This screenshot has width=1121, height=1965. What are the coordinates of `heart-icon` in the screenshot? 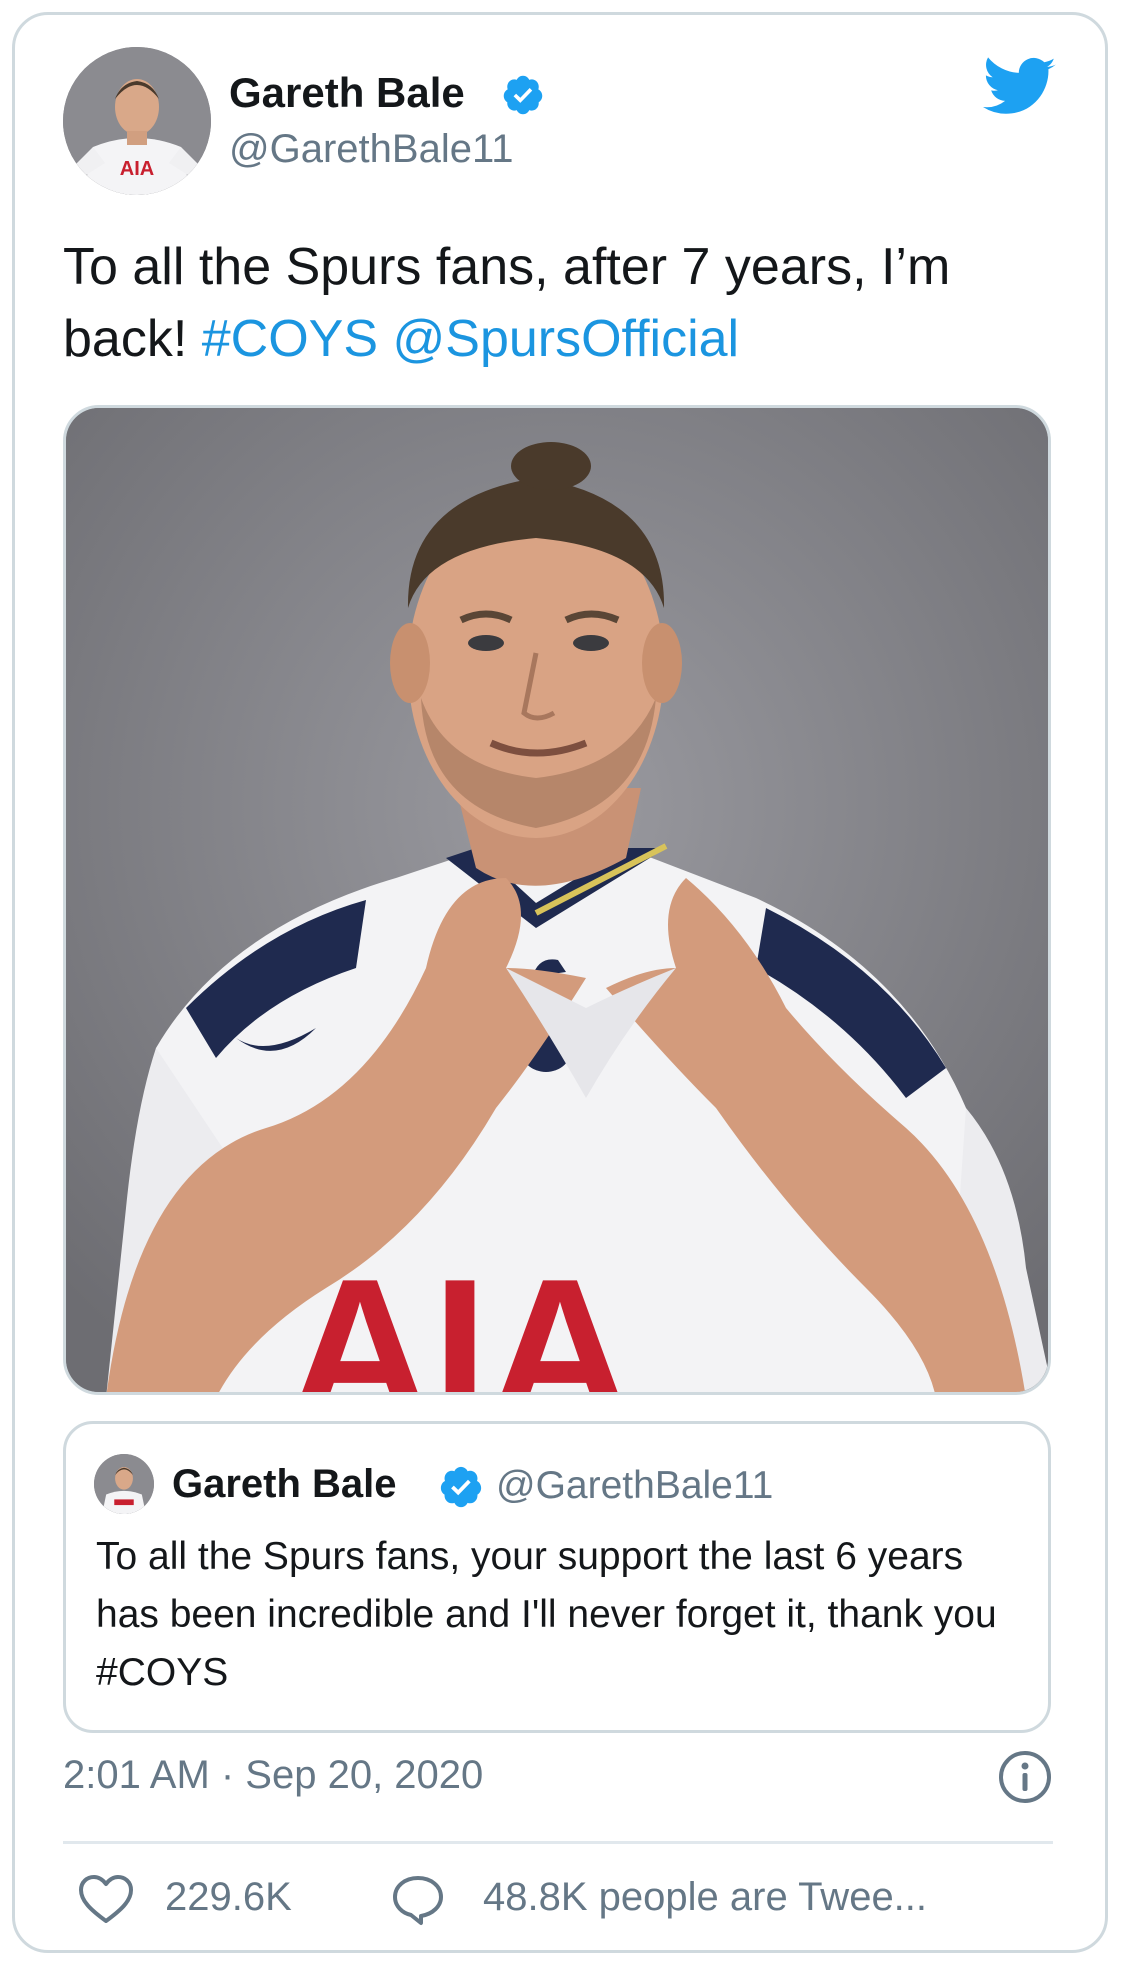 It's located at (106, 1899).